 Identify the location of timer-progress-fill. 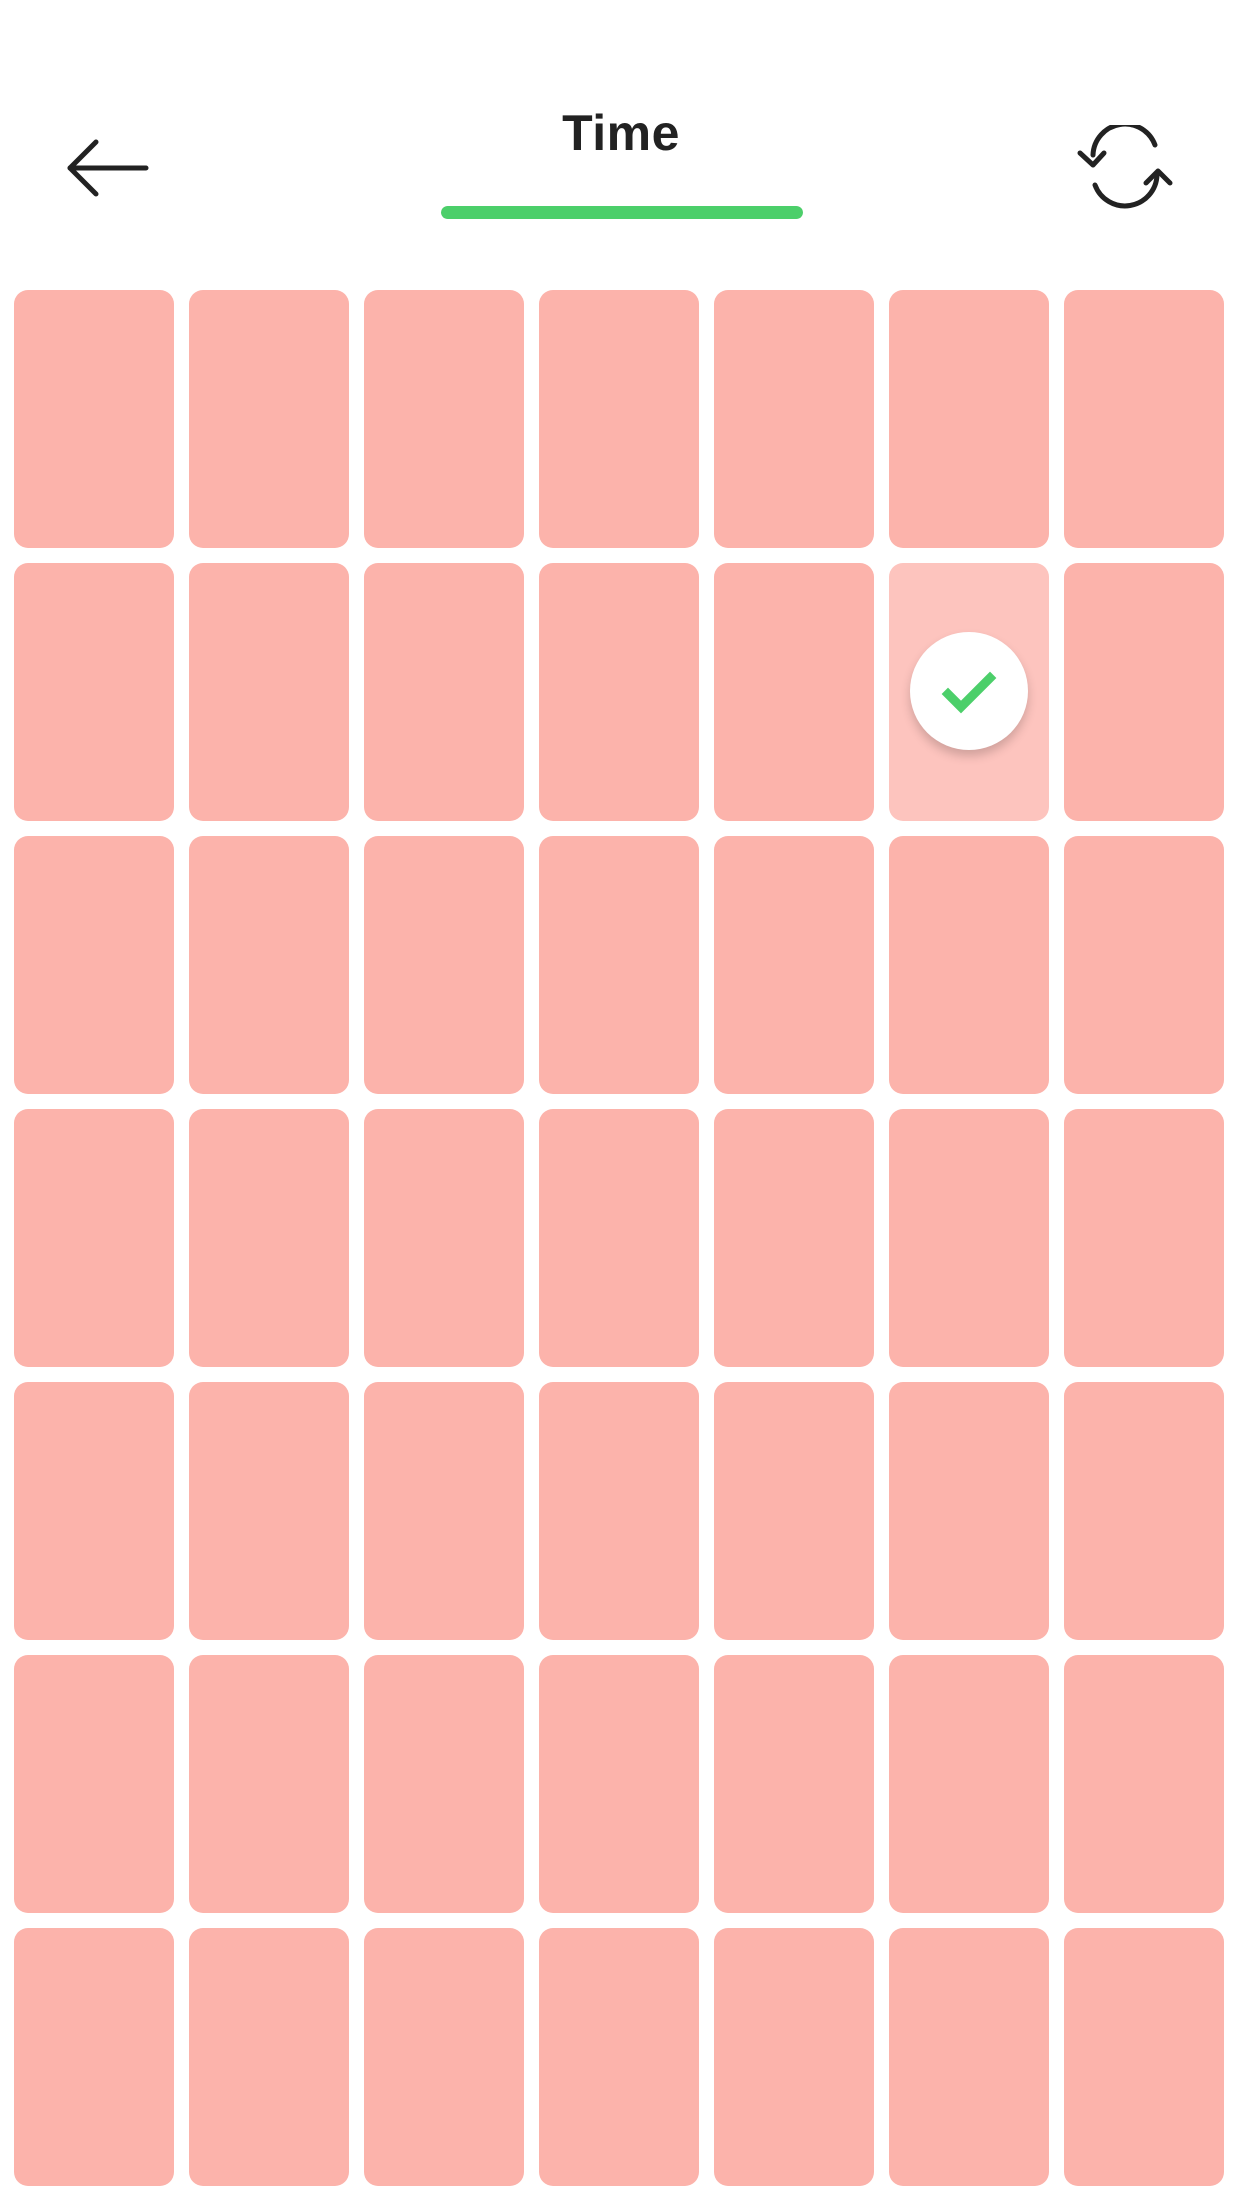
(622, 212).